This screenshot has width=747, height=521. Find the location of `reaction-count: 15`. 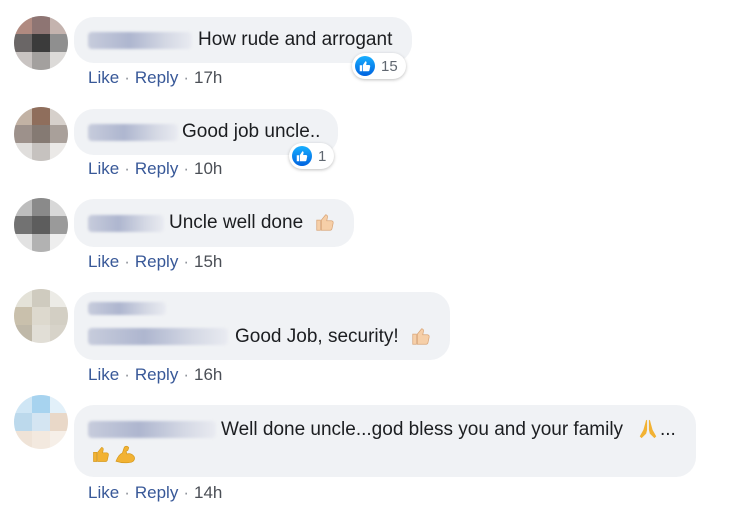

reaction-count: 15 is located at coordinates (389, 66).